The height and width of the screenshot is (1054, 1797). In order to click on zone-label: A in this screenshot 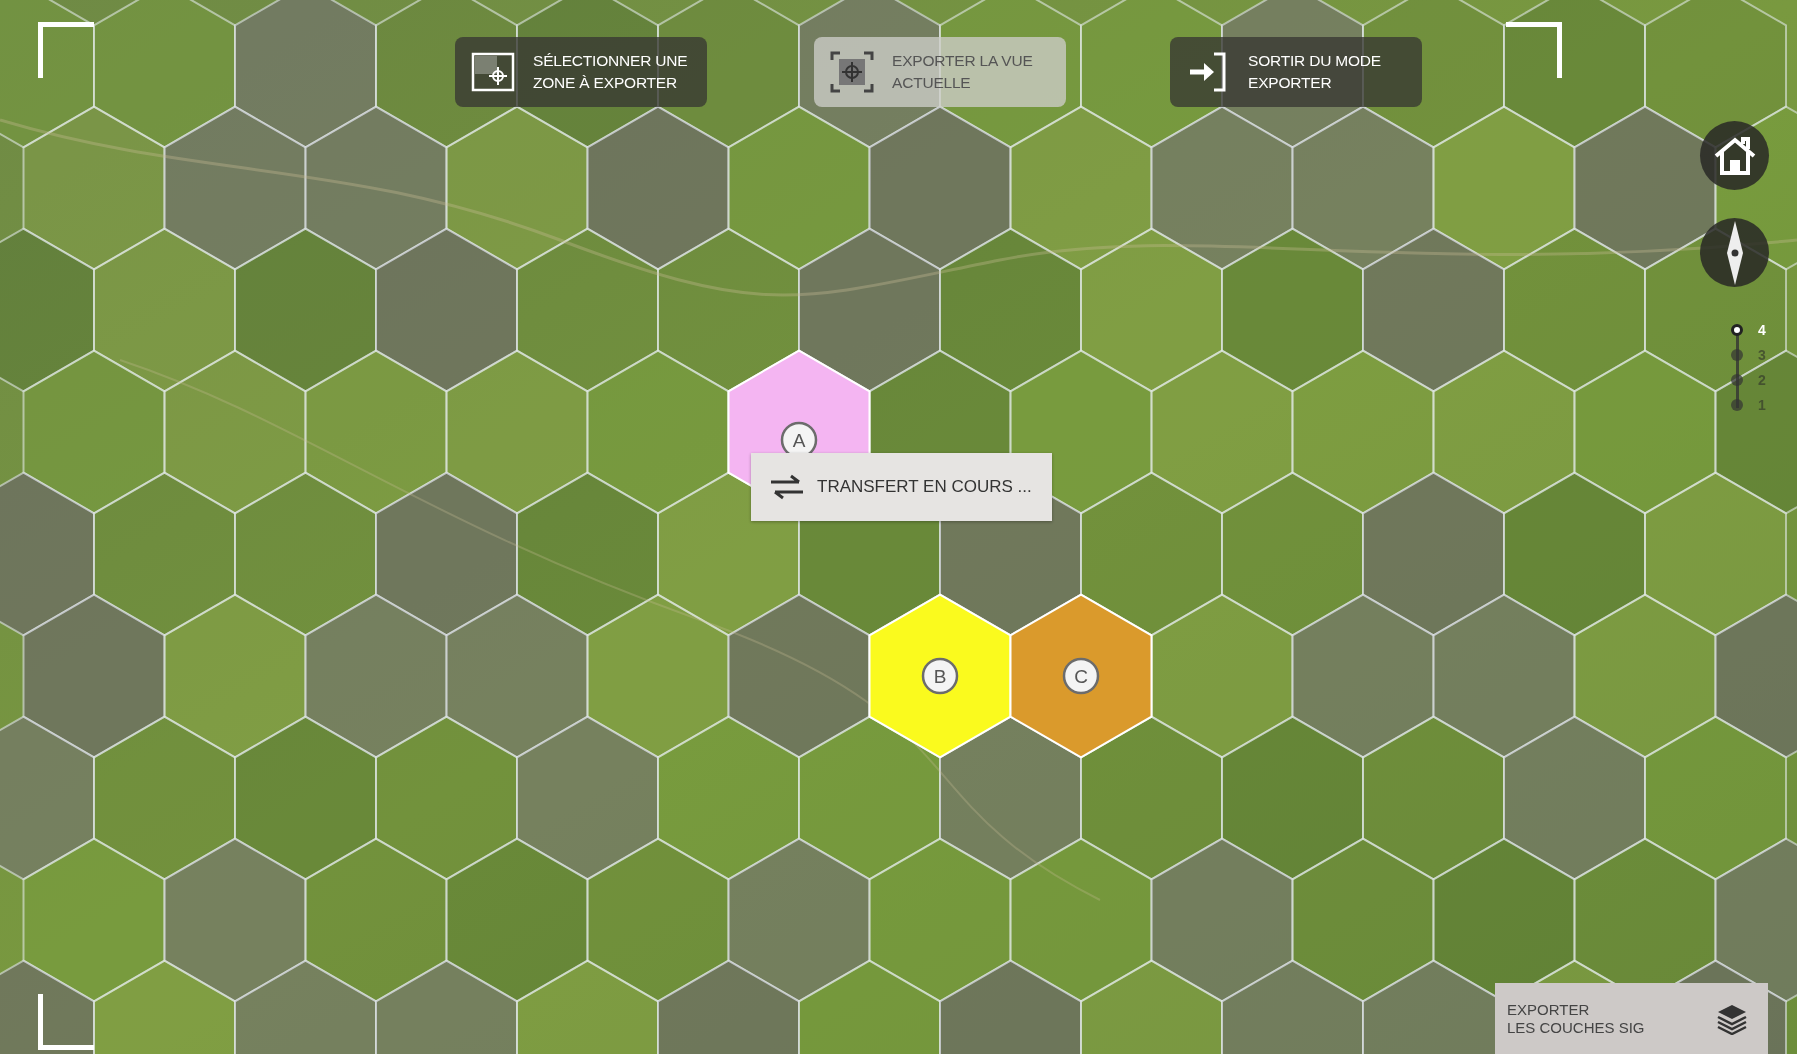, I will do `click(799, 440)`.